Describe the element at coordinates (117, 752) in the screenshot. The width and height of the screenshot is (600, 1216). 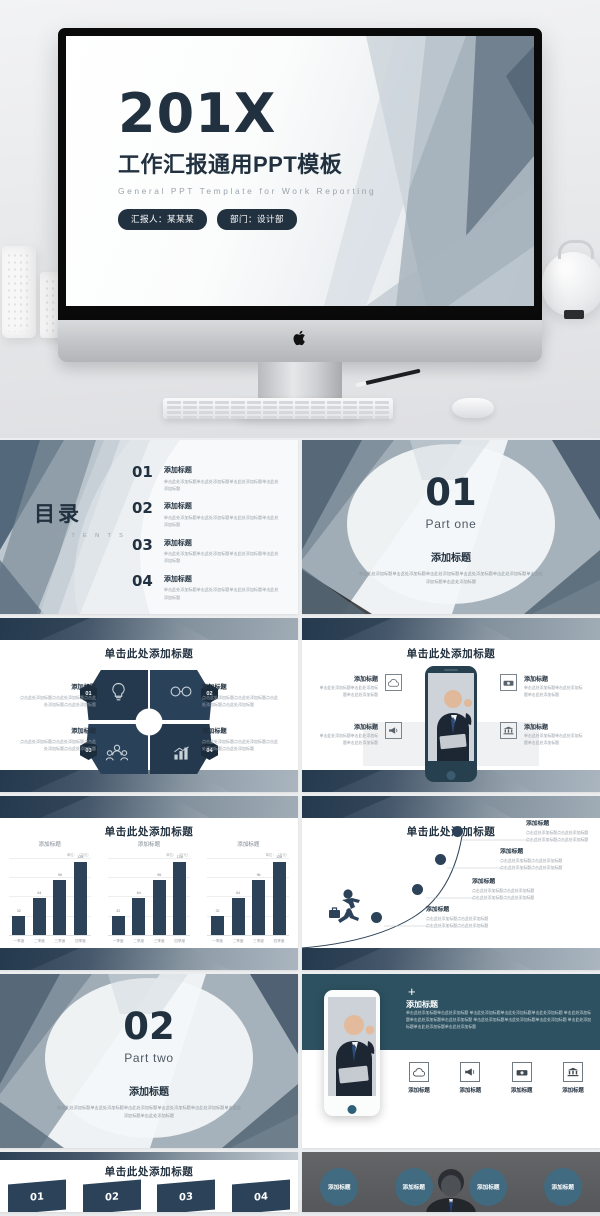
I see `people-icon` at that location.